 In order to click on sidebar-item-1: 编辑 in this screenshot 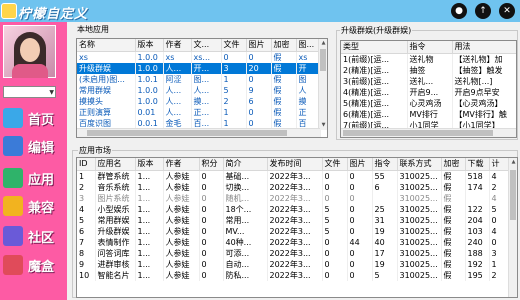, I will do `click(34, 146)`.